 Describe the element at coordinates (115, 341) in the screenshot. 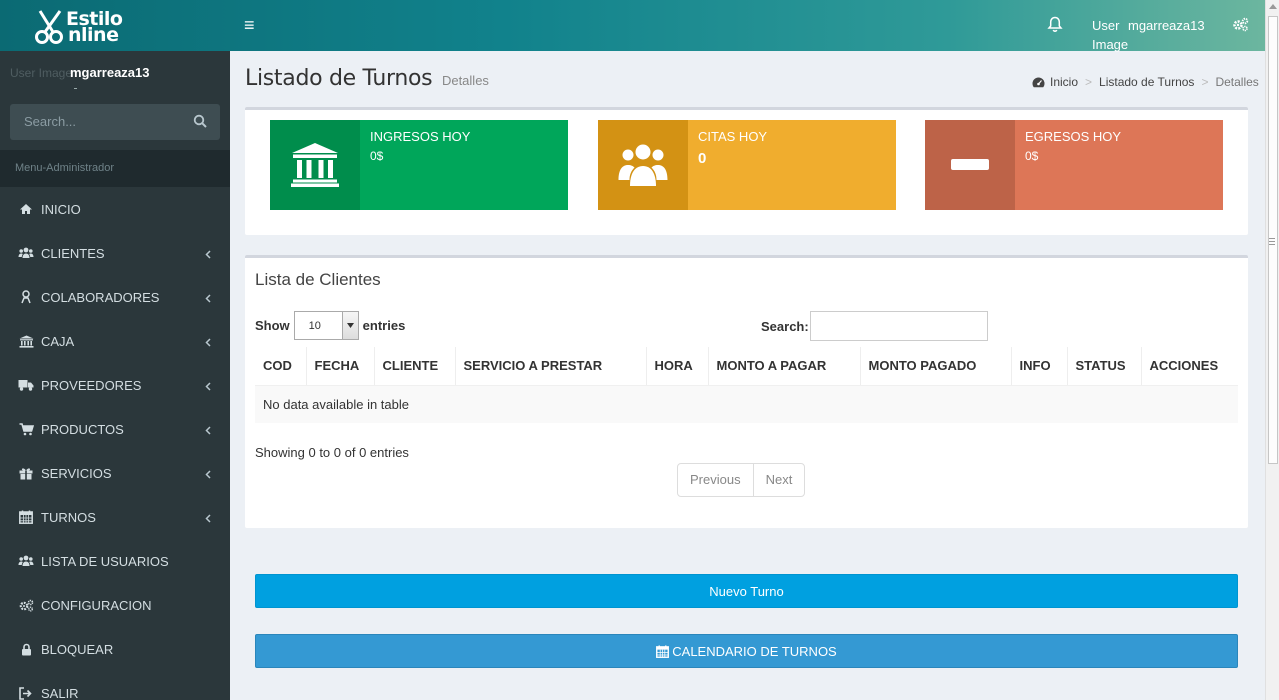

I see `sidebar-item-caja: CAJA` at that location.